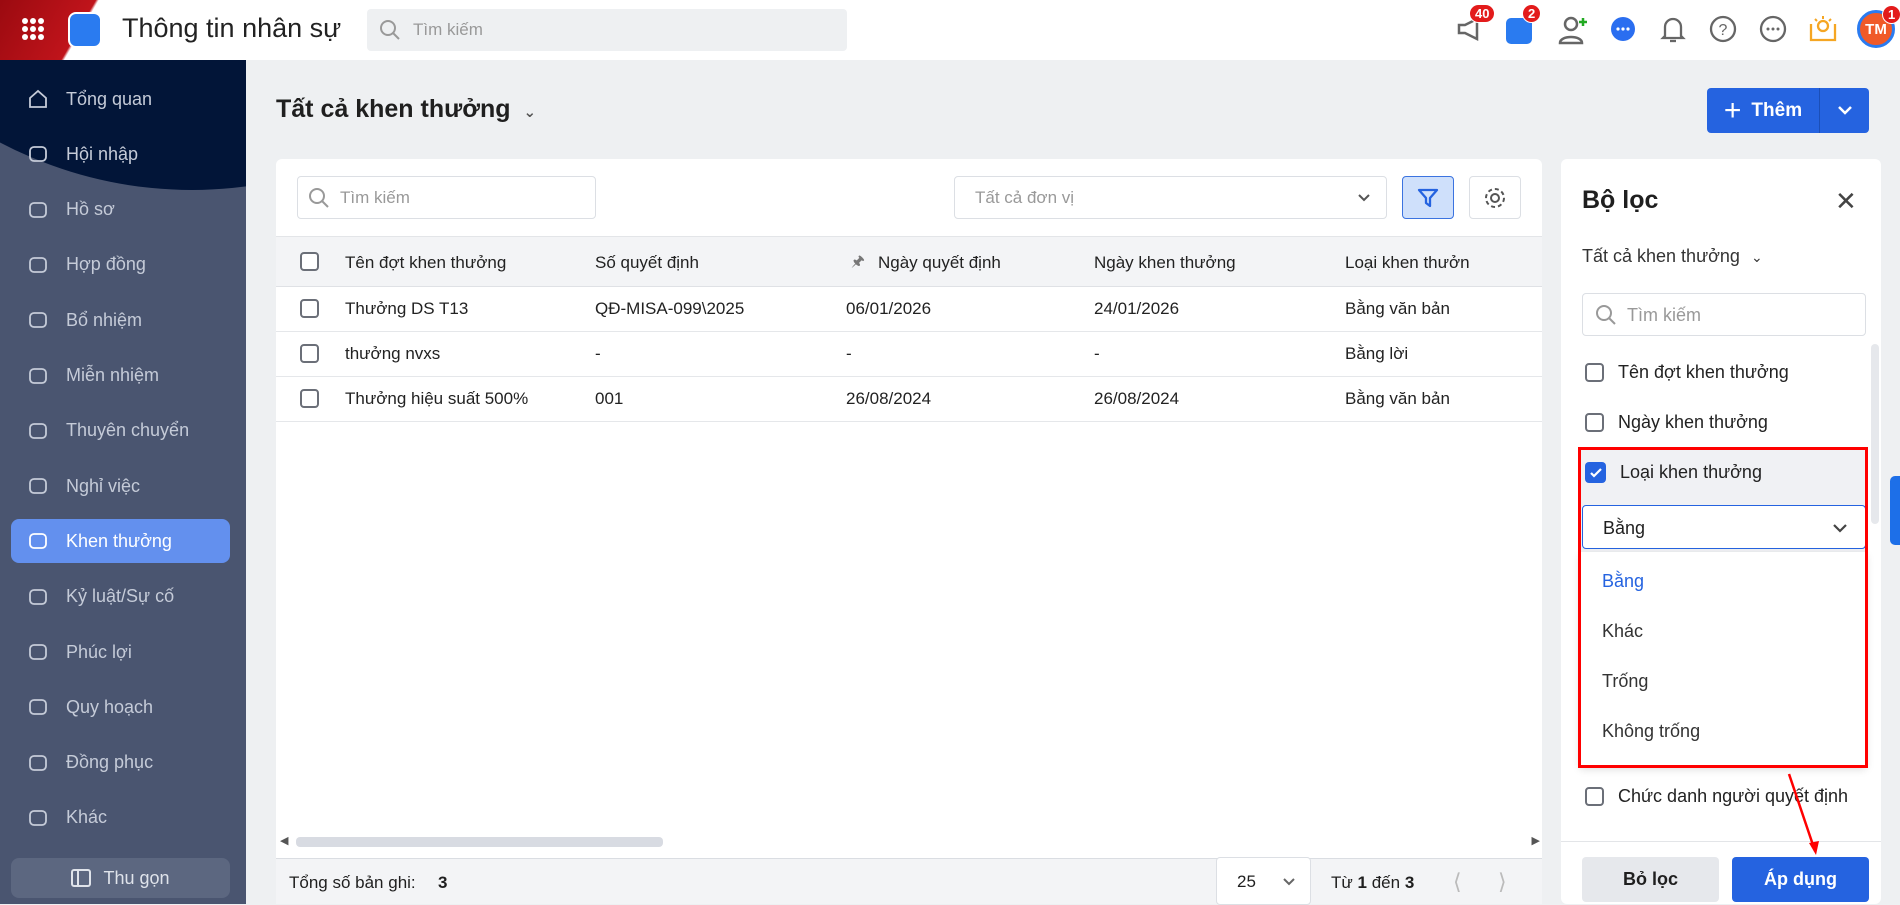 The height and width of the screenshot is (905, 1900). I want to click on home-icon, so click(38, 98).